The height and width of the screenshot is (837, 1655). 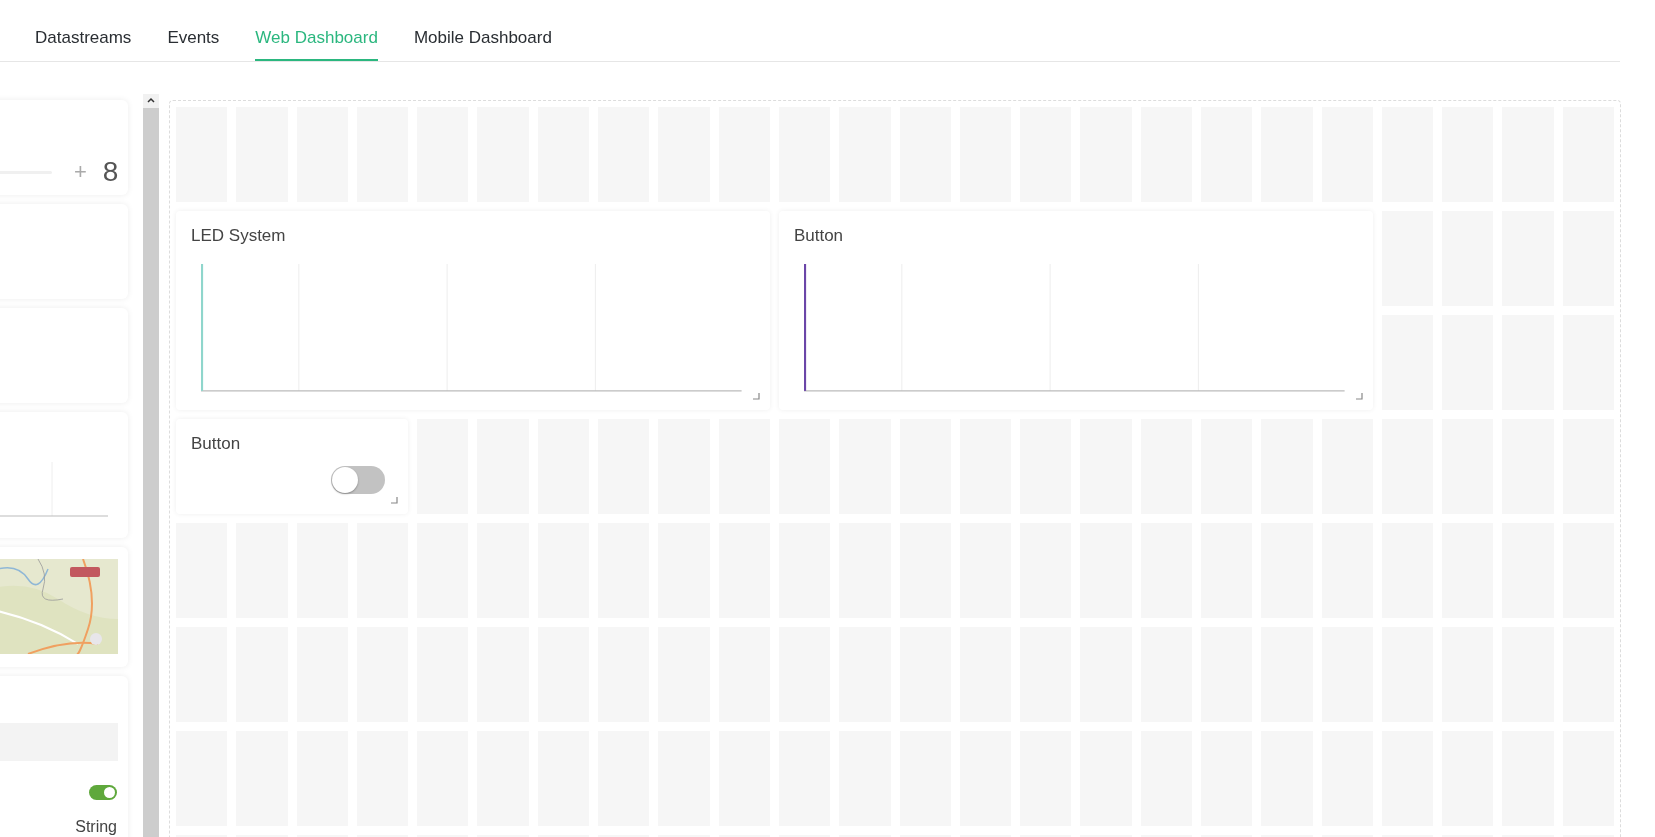 I want to click on tab: Mobile Dashboard, so click(x=482, y=44).